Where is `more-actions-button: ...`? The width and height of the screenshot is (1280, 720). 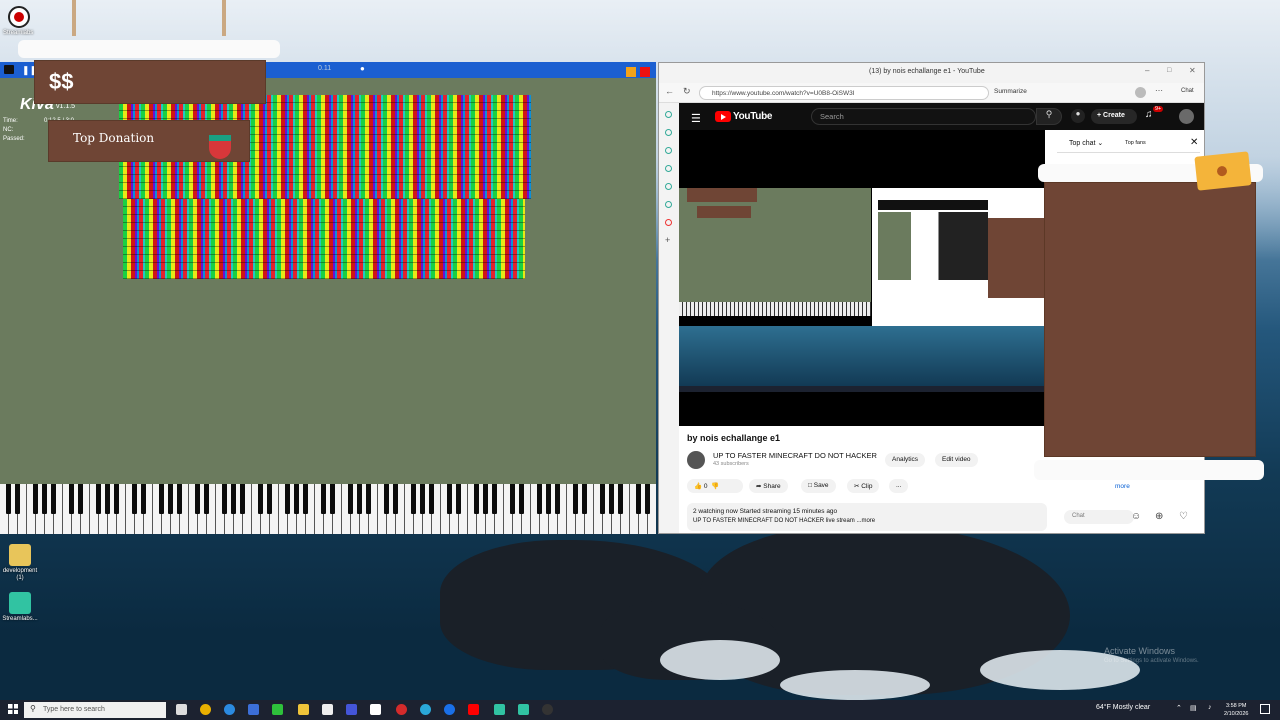
more-actions-button: ... is located at coordinates (899, 486).